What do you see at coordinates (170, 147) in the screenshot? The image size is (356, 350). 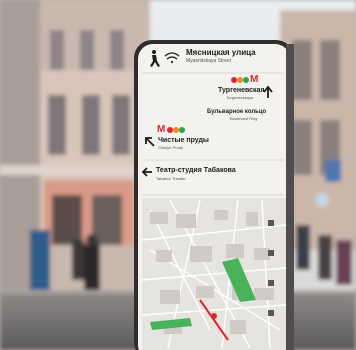 I see `destination-3-latin: Chistye Prudy` at bounding box center [170, 147].